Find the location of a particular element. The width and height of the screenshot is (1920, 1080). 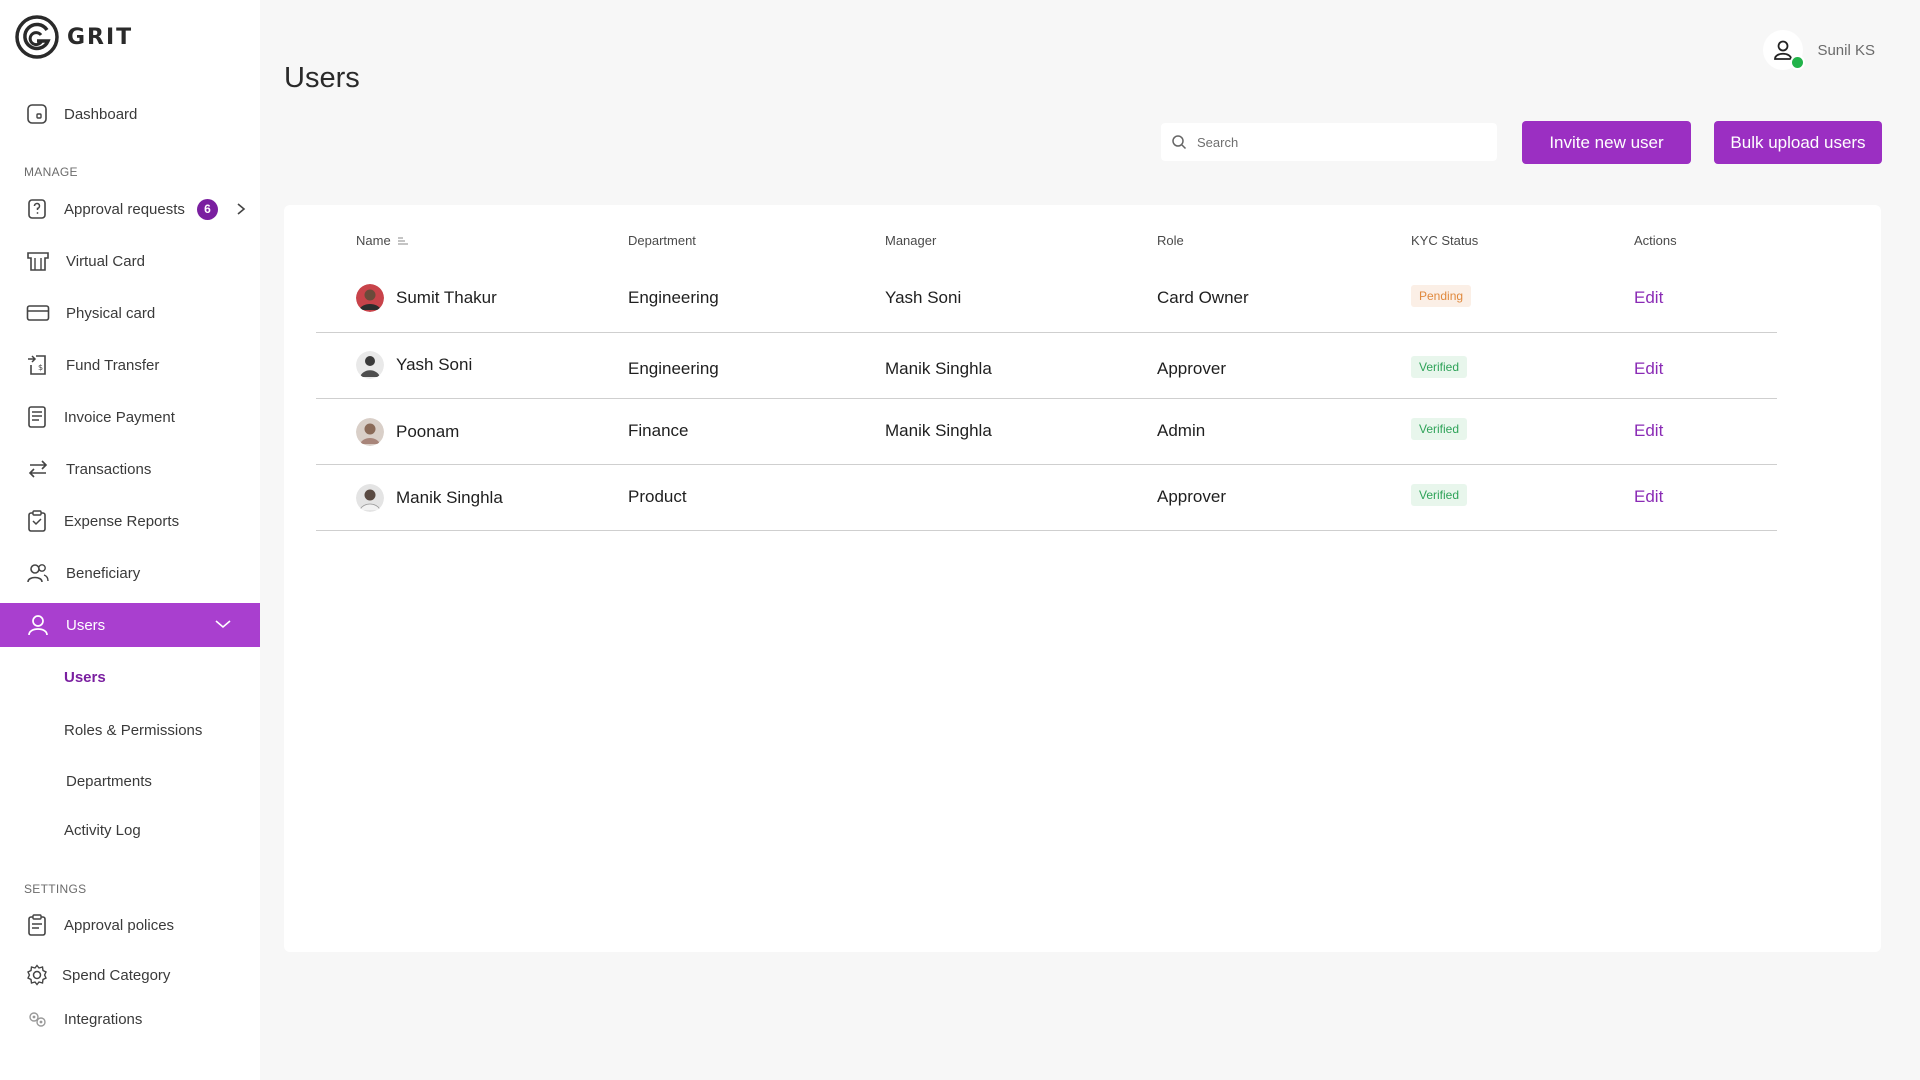

sidebar-item-approval-polices: Approval polices is located at coordinates (130, 925).